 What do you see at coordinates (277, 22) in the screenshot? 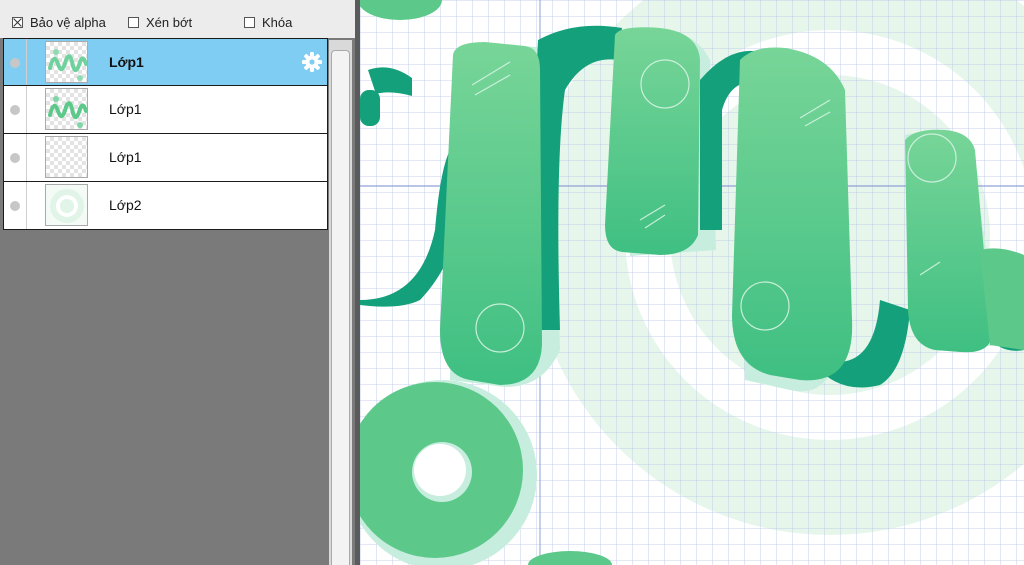
I see `lock-label: Khóa` at bounding box center [277, 22].